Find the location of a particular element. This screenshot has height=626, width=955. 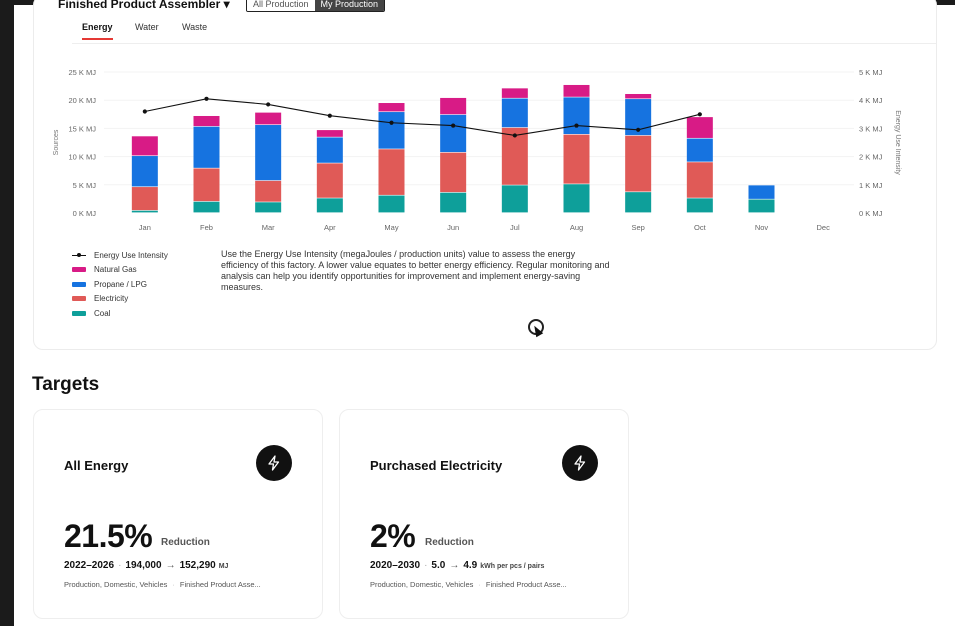

target-period: 2022–2026 is located at coordinates (89, 565).